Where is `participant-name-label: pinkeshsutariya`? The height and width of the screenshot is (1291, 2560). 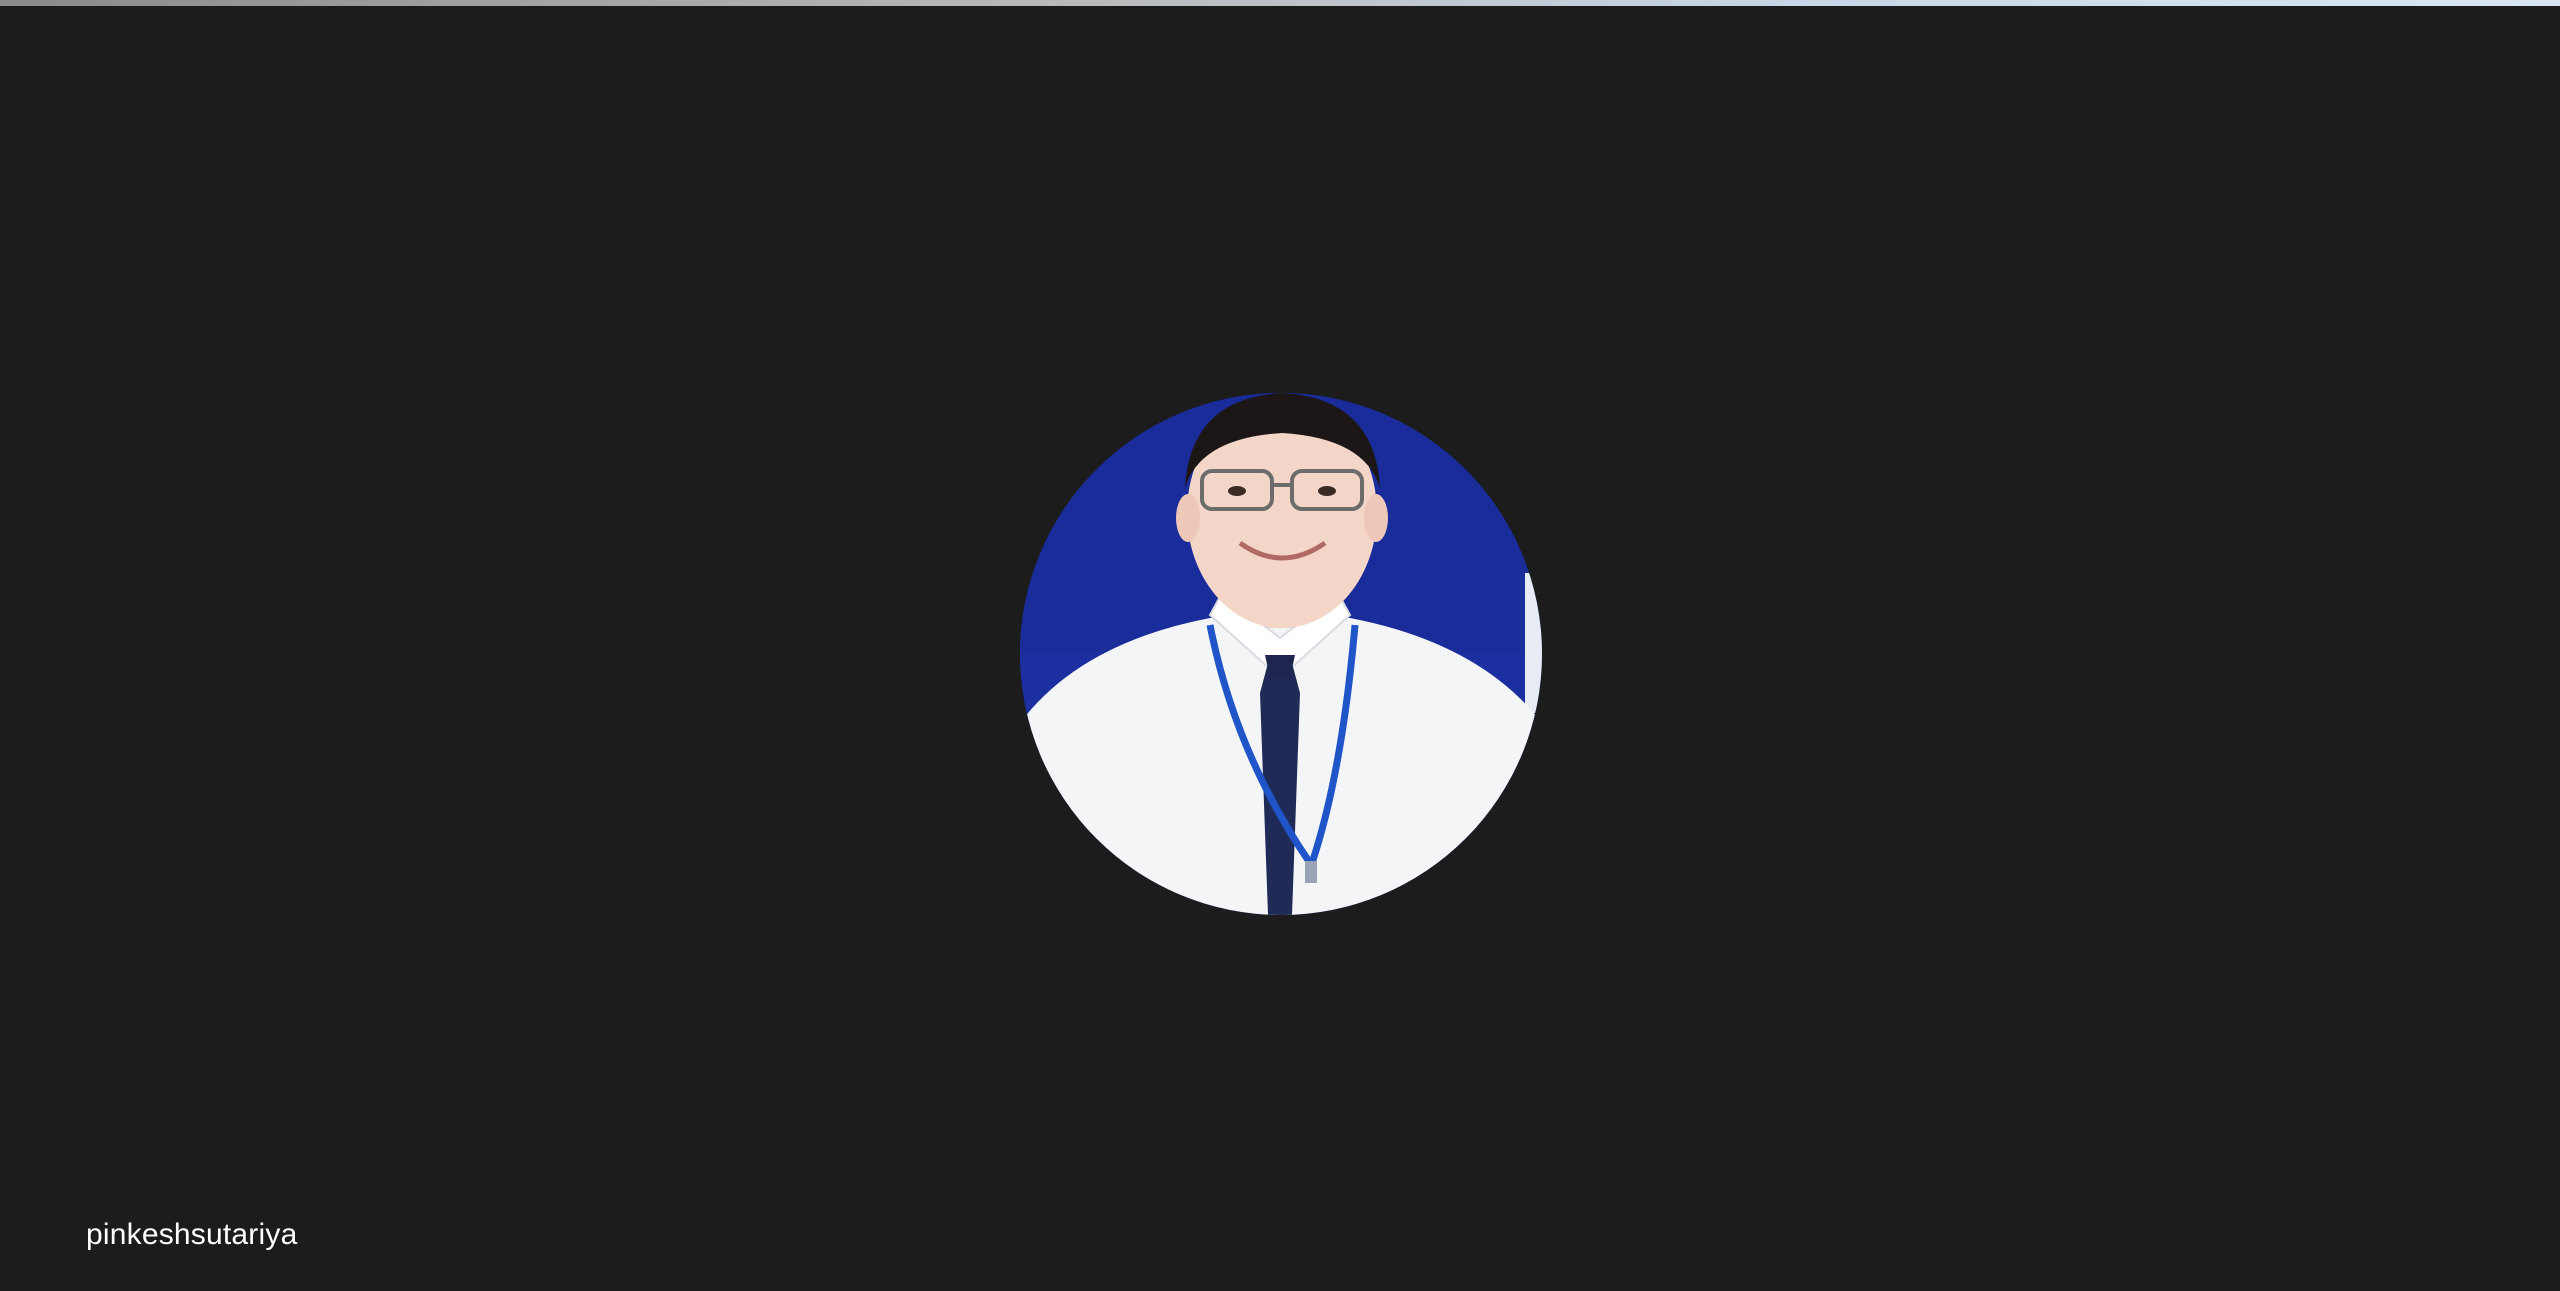 participant-name-label: pinkeshsutariya is located at coordinates (192, 1234).